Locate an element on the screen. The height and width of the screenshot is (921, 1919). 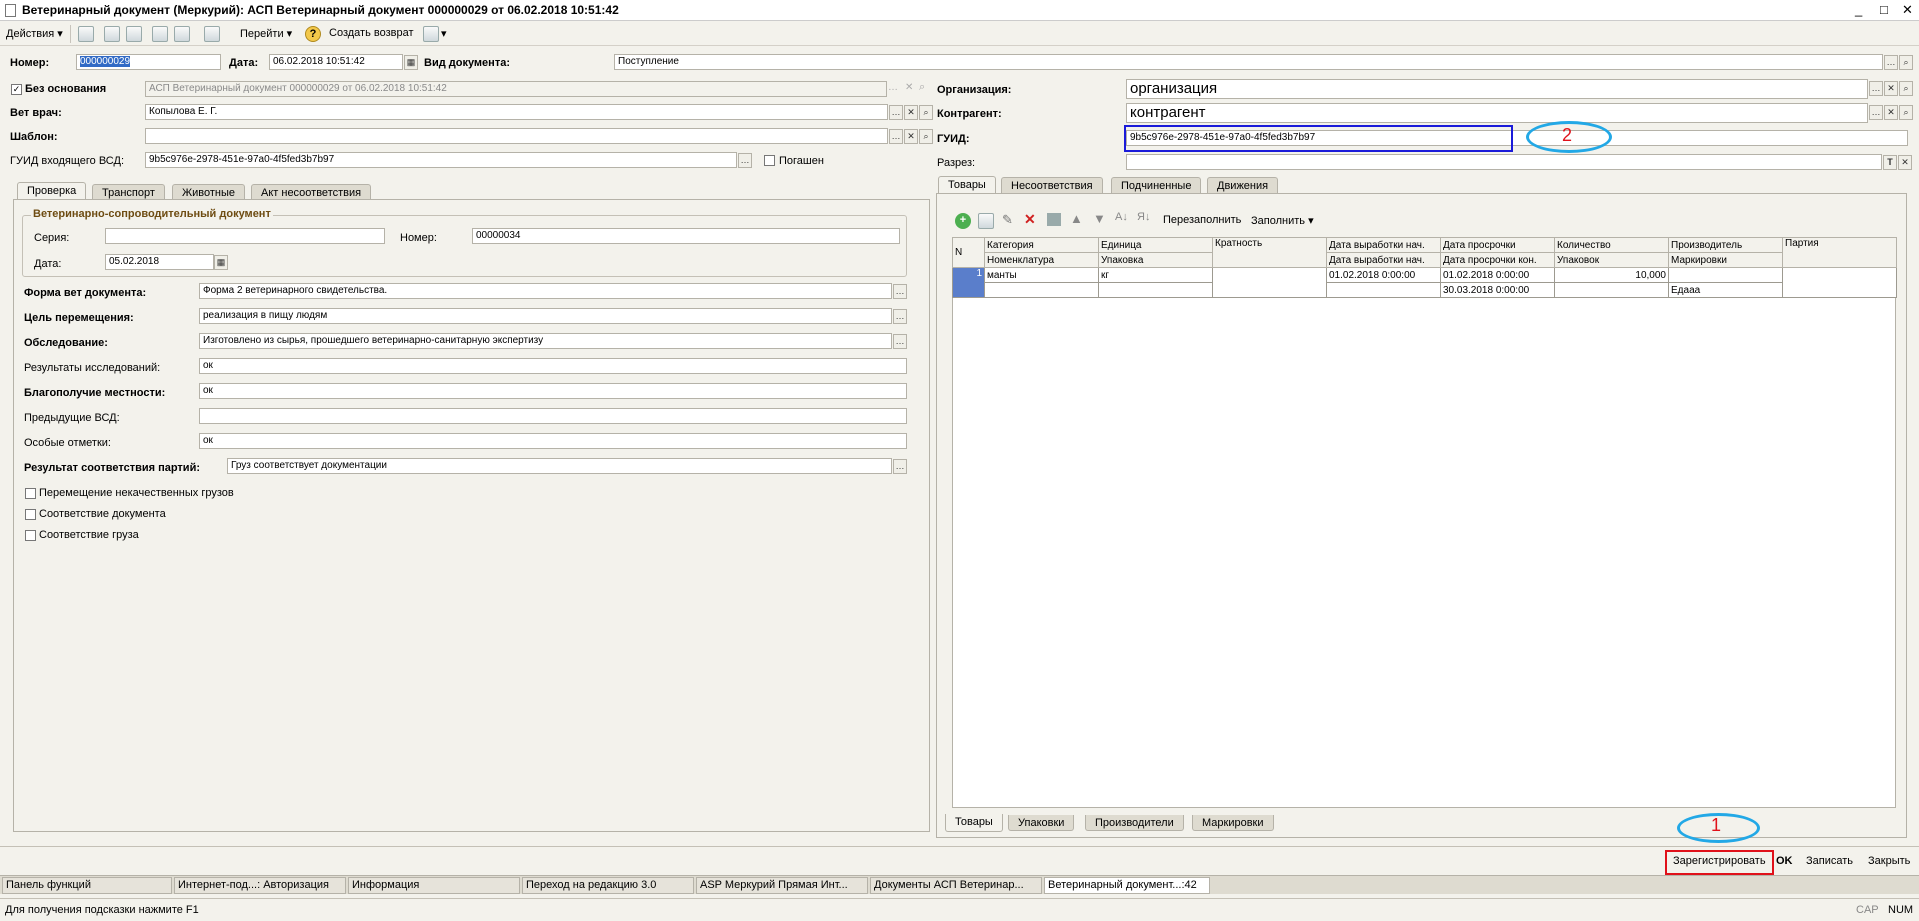
cell-nomenclature is located at coordinates (1041, 290).